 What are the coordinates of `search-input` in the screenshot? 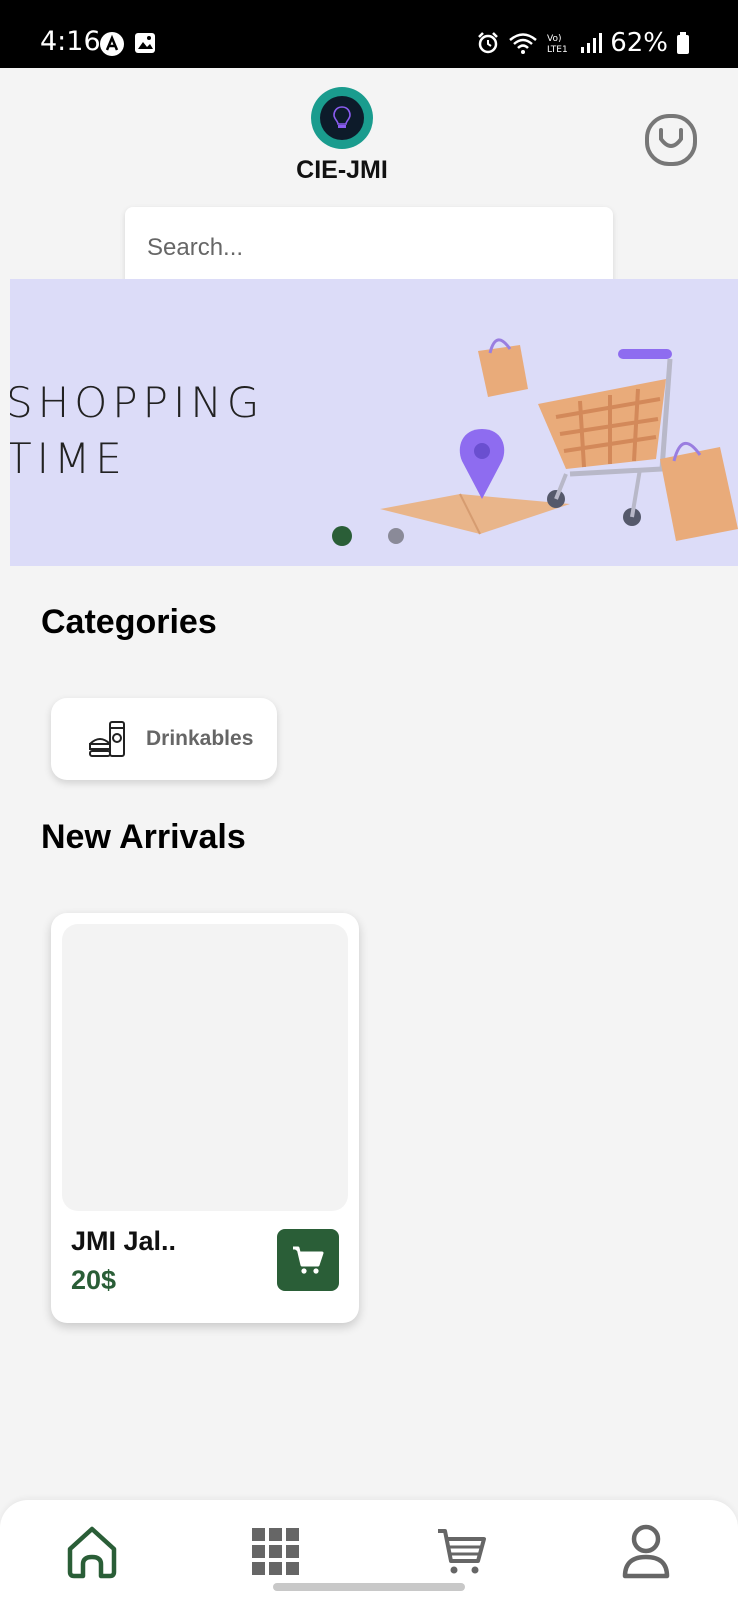 It's located at (369, 248).